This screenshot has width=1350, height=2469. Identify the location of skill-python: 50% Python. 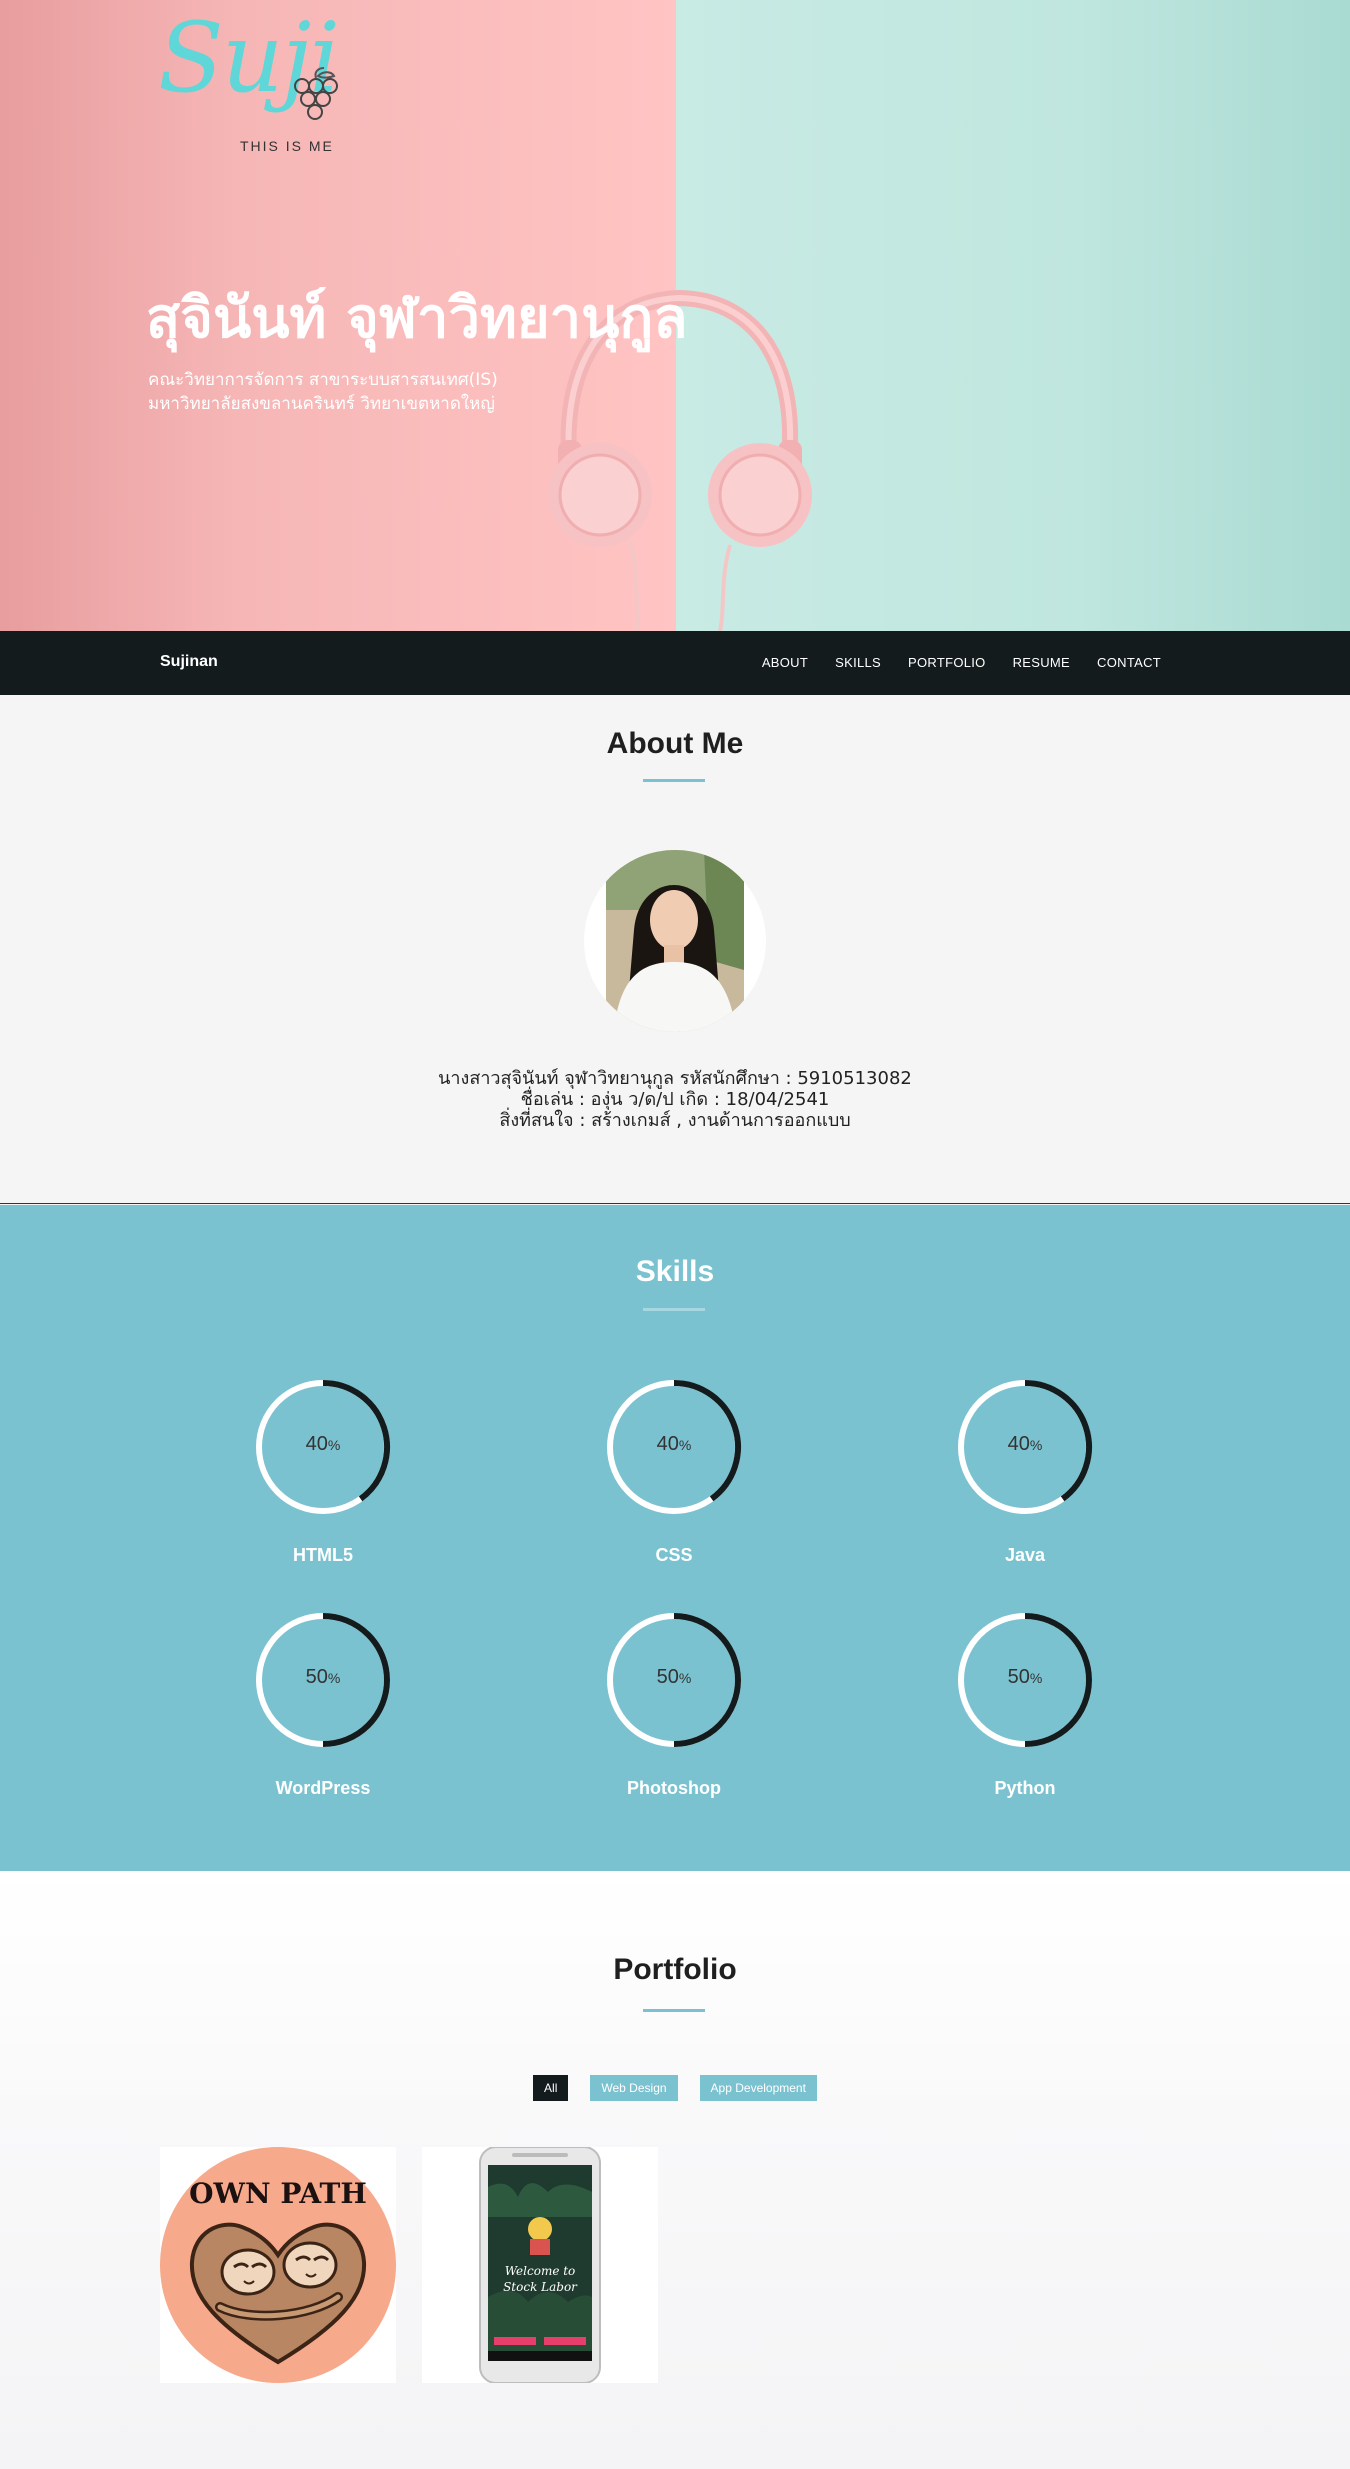
(1025, 1704).